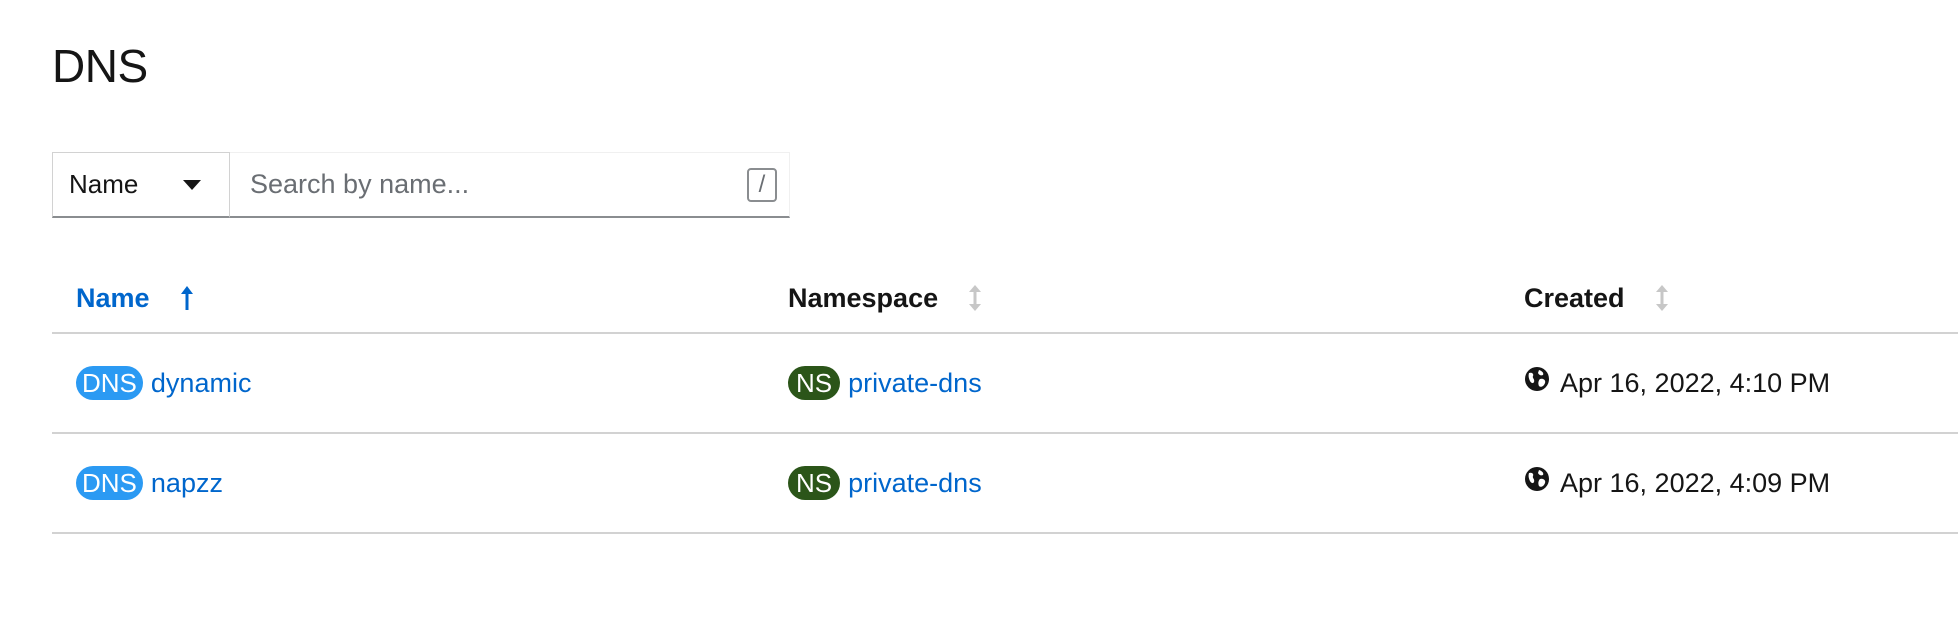 Image resolution: width=1958 pixels, height=632 pixels. I want to click on caret-down-icon, so click(192, 184).